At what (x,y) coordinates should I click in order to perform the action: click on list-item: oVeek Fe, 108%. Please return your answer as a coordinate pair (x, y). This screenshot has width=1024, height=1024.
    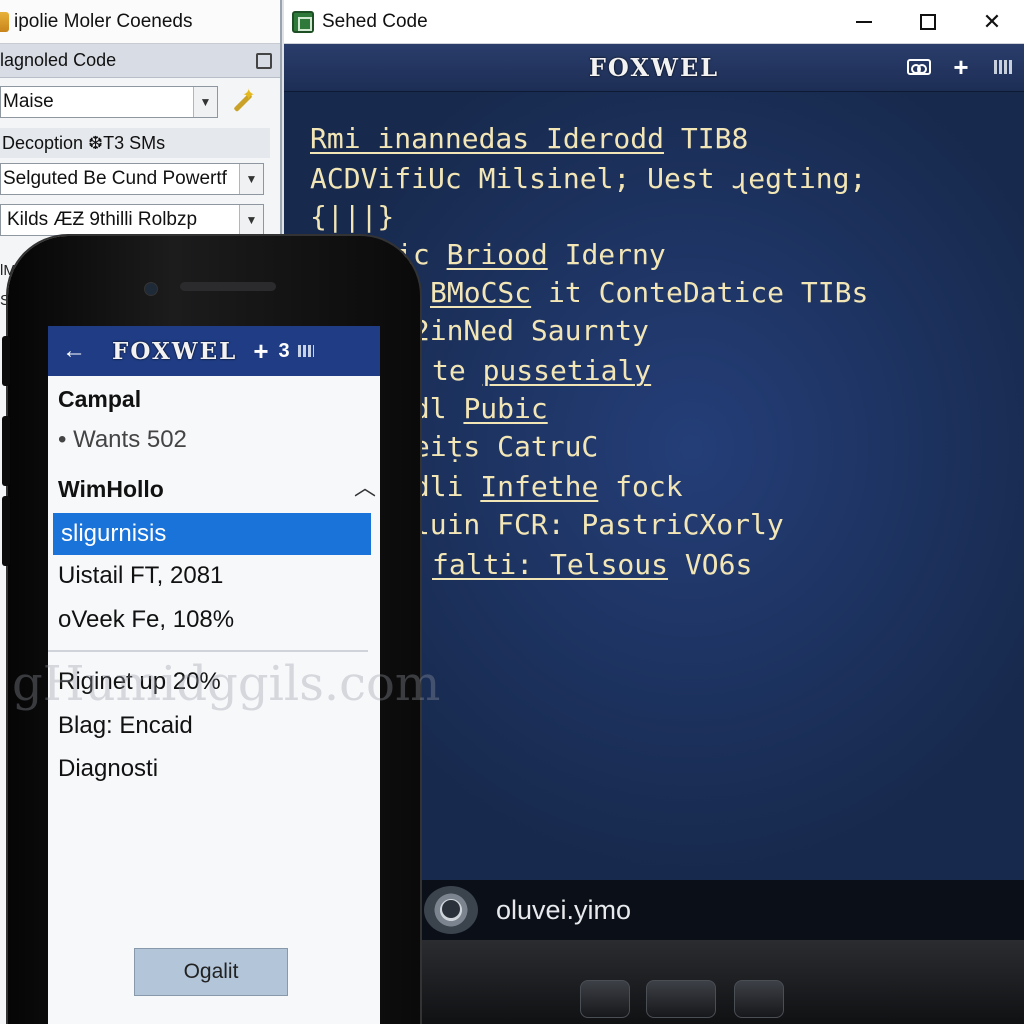
    Looking at the image, I should click on (146, 620).